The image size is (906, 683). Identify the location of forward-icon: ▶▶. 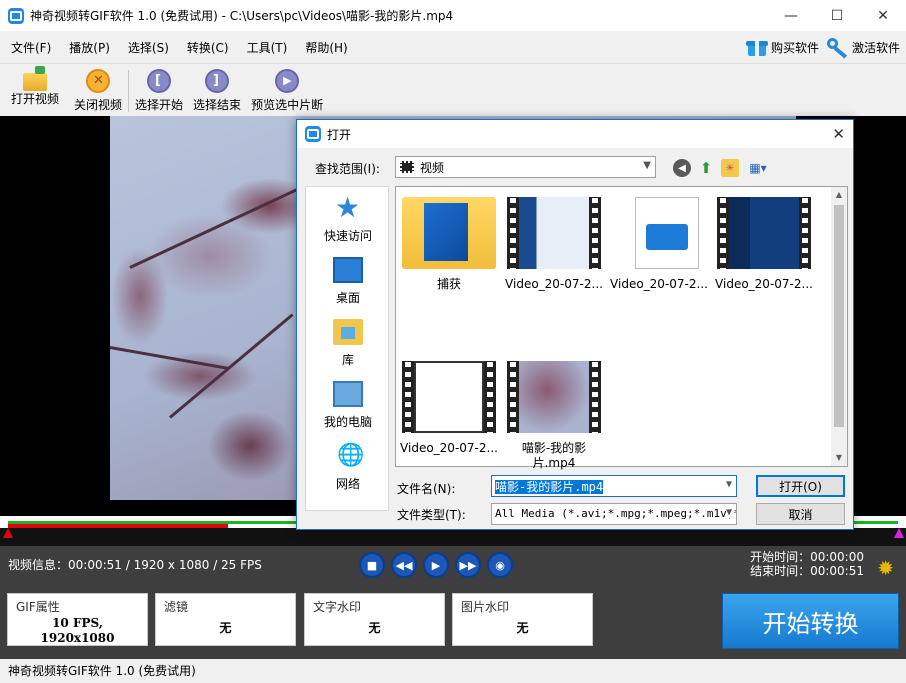
(468, 565).